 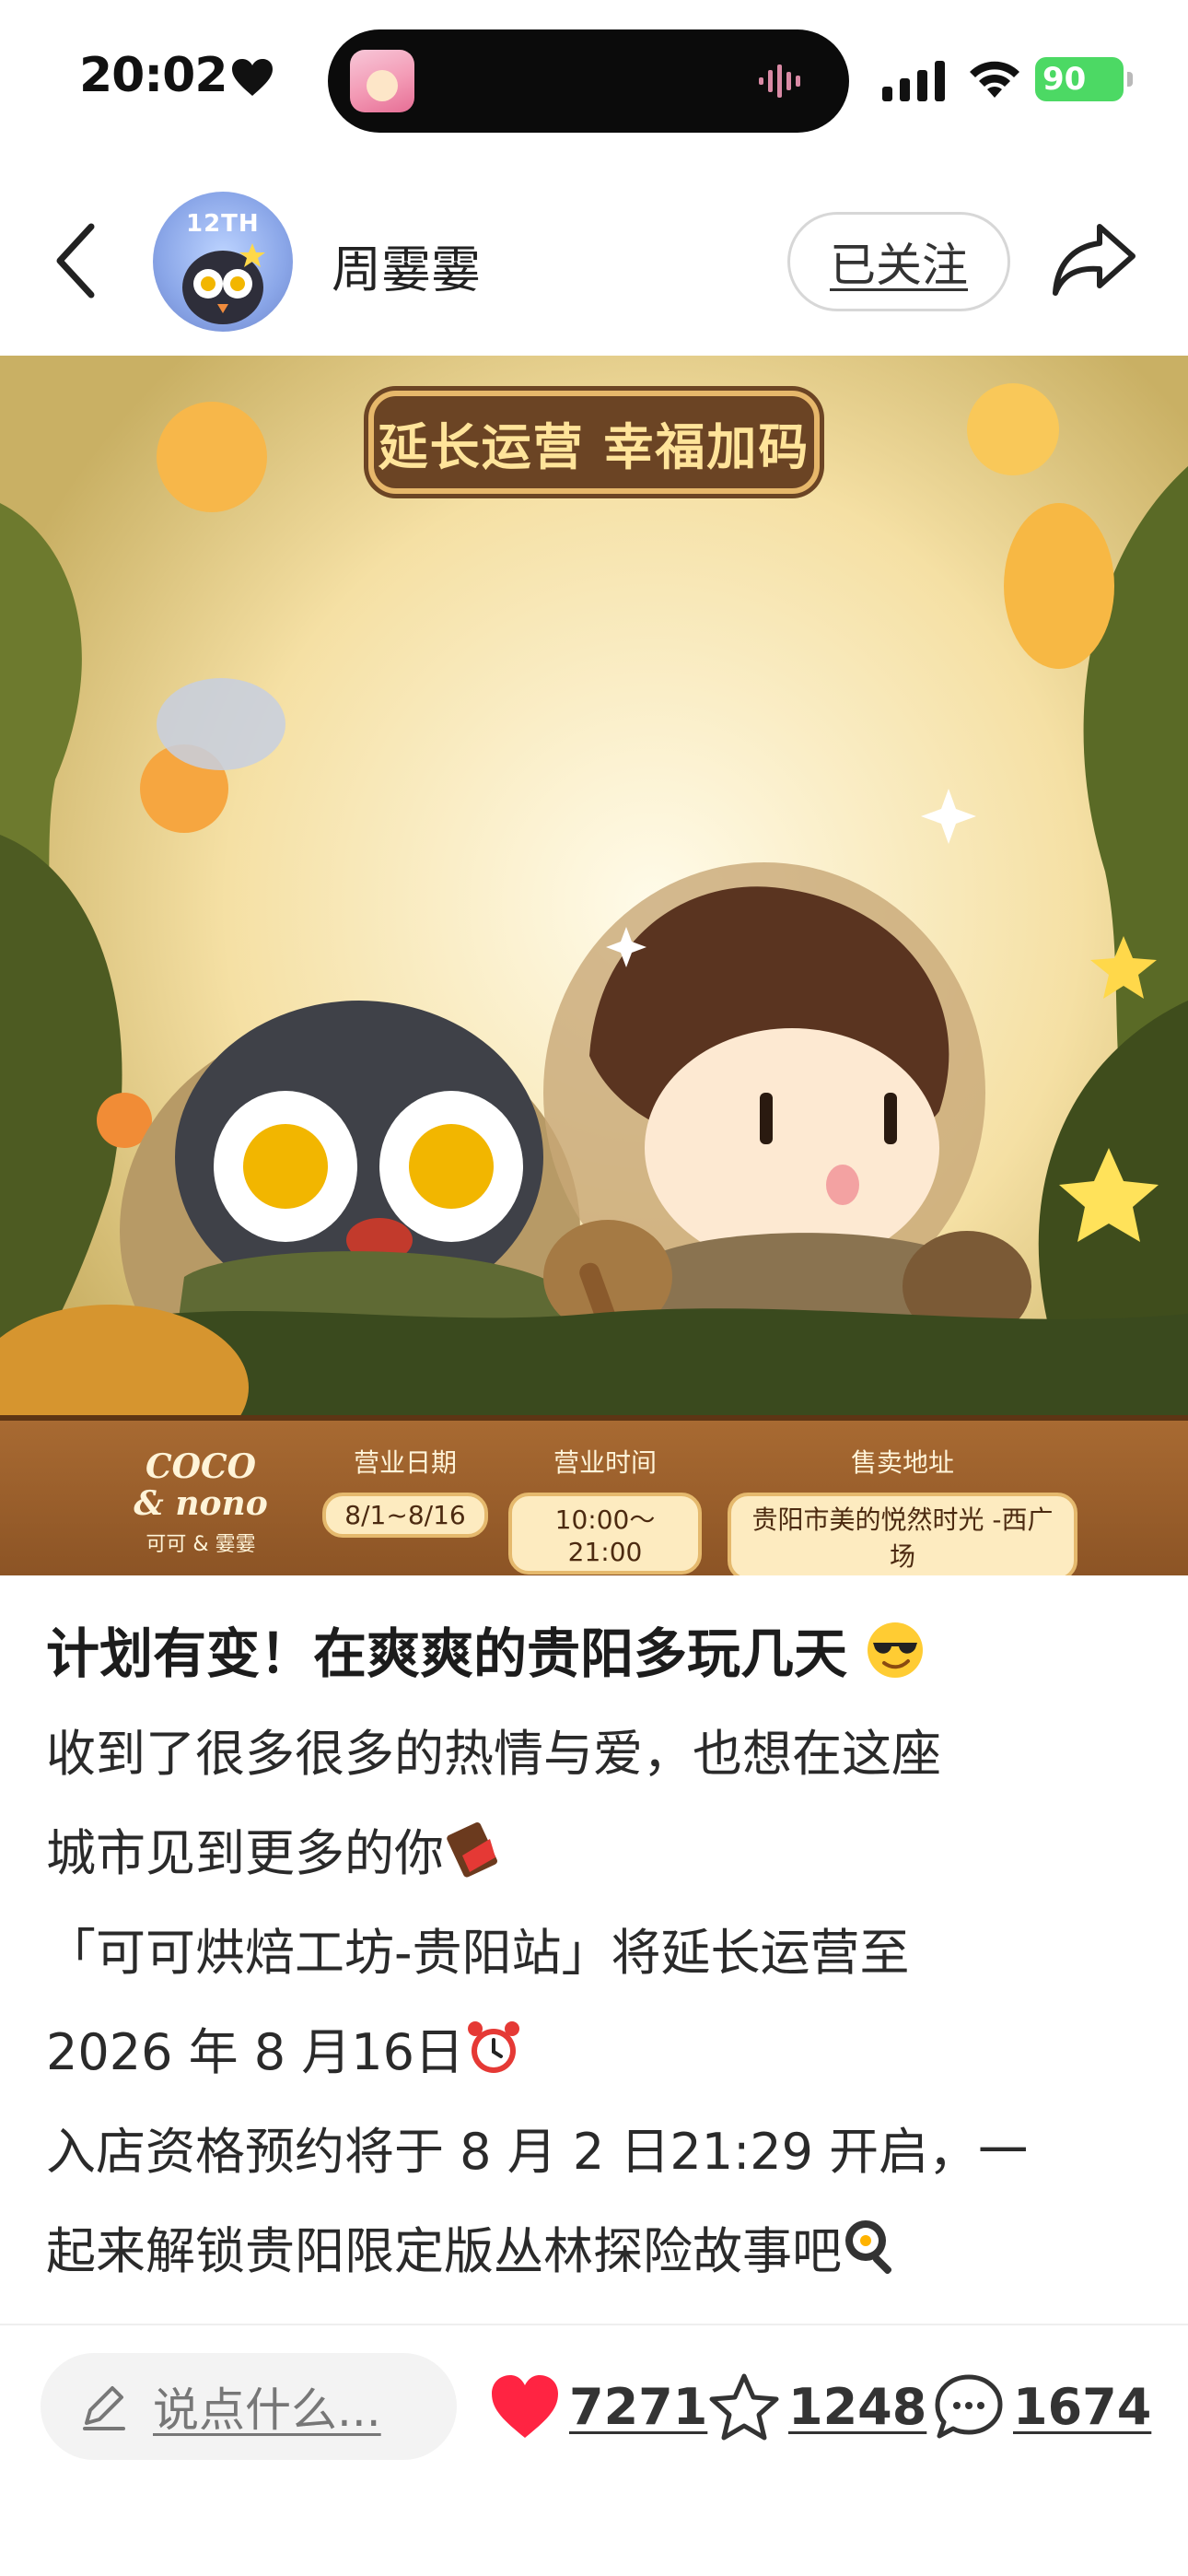 I want to click on sunglasses-emoji-icon, so click(x=896, y=1650).